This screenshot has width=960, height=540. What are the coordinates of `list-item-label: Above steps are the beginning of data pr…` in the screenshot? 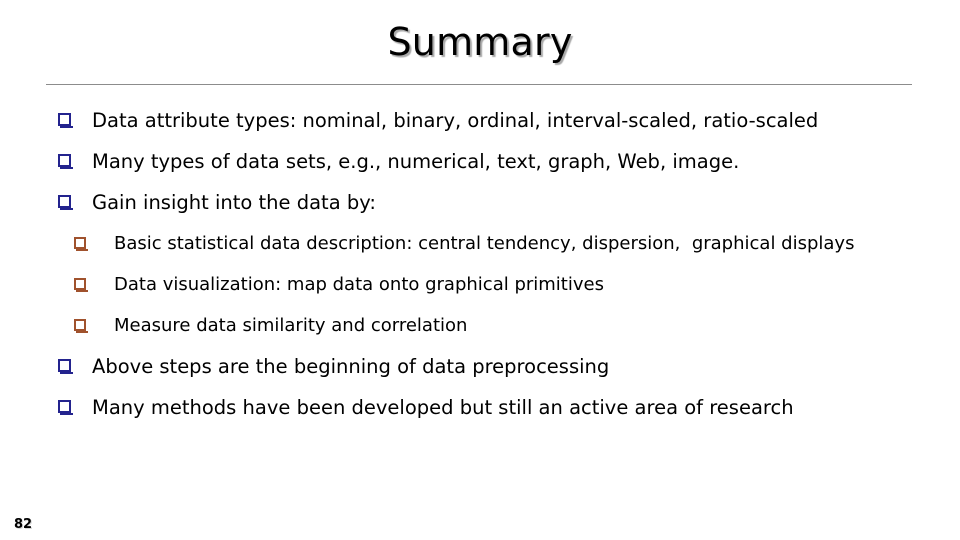 It's located at (351, 366).